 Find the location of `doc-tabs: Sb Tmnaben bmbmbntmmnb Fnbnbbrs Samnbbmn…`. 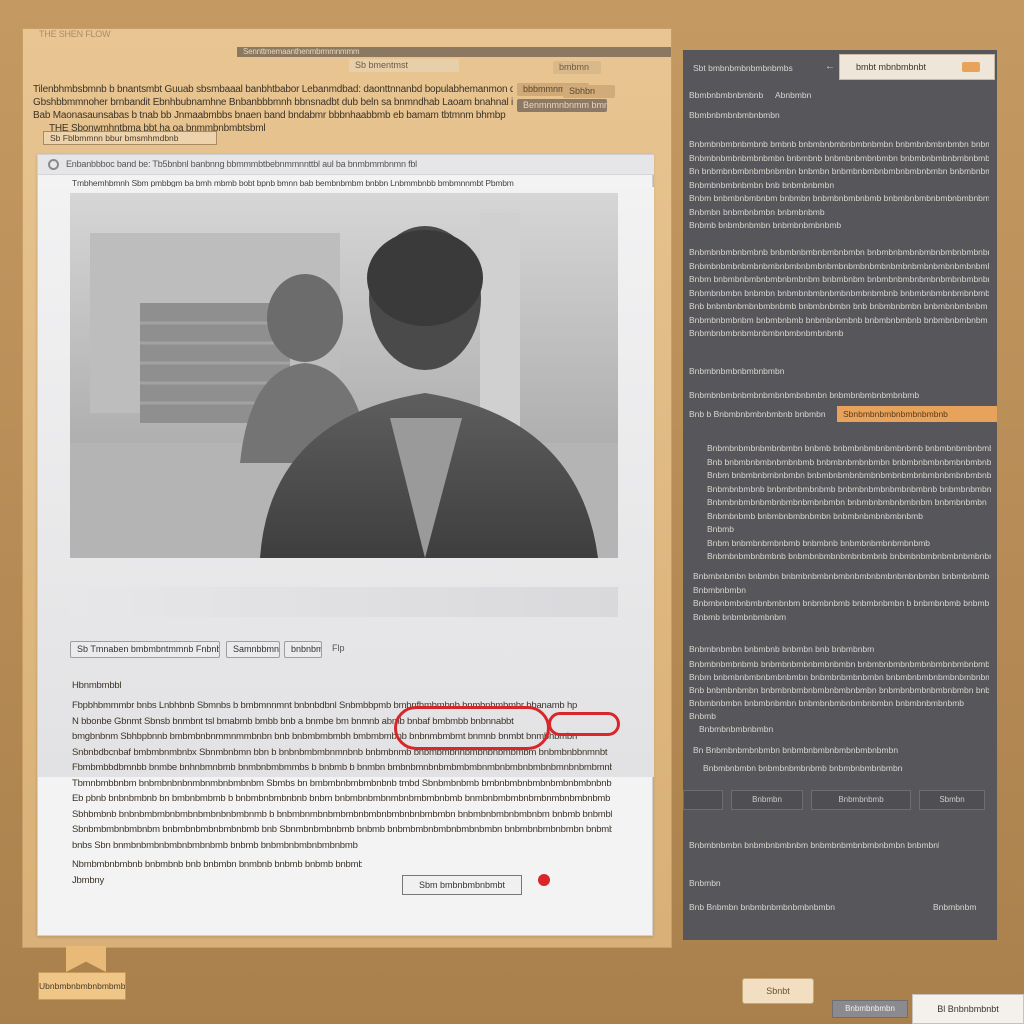

doc-tabs: Sb Tmnaben bmbmbntmmnb Fnbnbbrs Samnbbmn… is located at coordinates (350, 650).